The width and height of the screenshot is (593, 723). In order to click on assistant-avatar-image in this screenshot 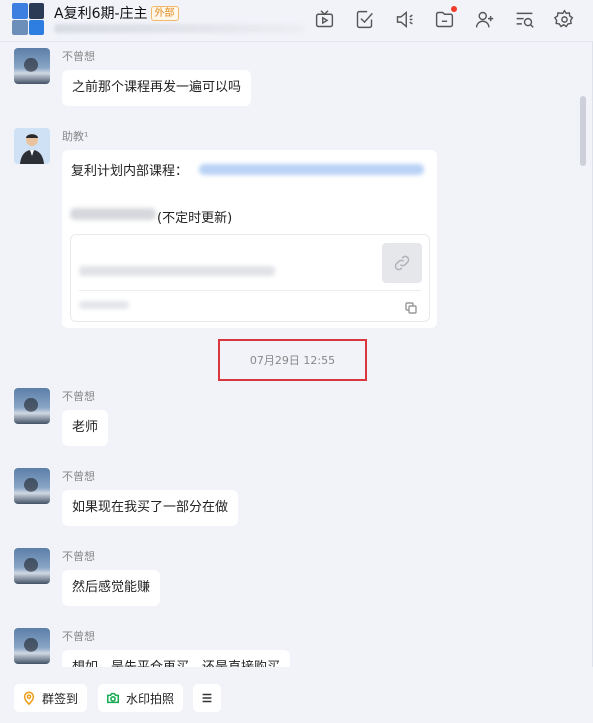, I will do `click(32, 146)`.